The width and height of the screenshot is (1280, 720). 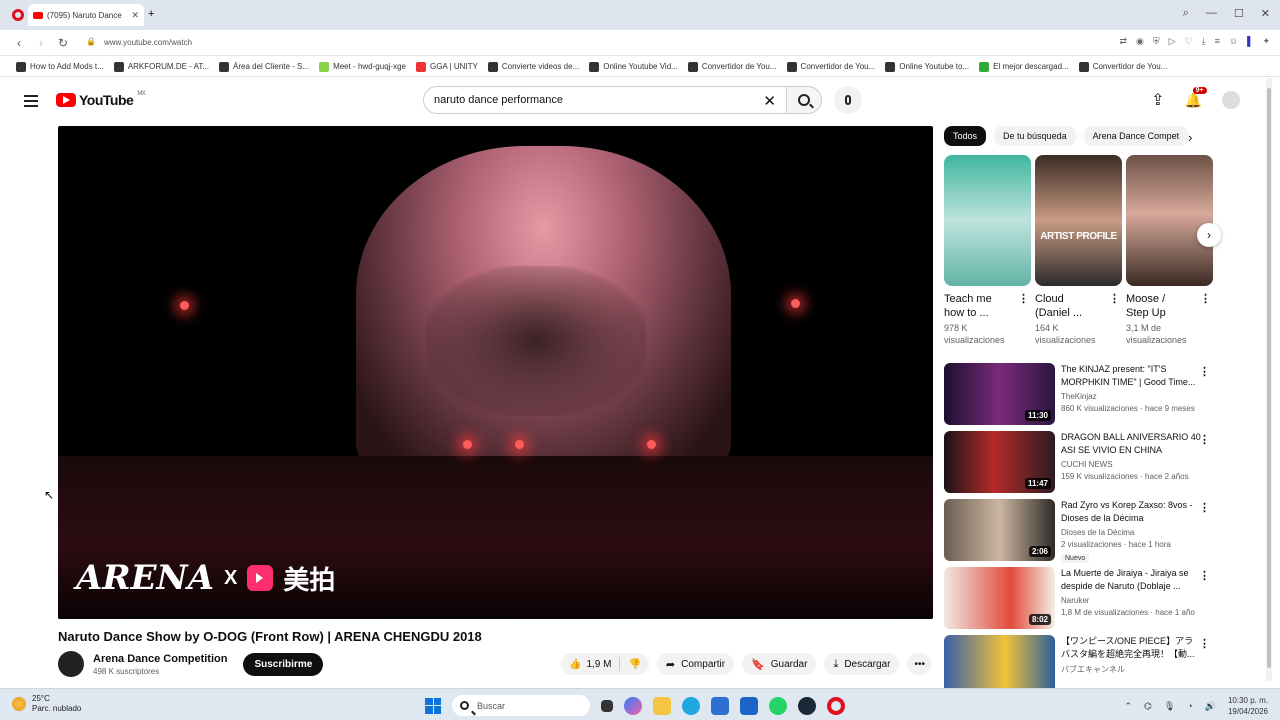 I want to click on menu-icon, so click(x=31, y=101).